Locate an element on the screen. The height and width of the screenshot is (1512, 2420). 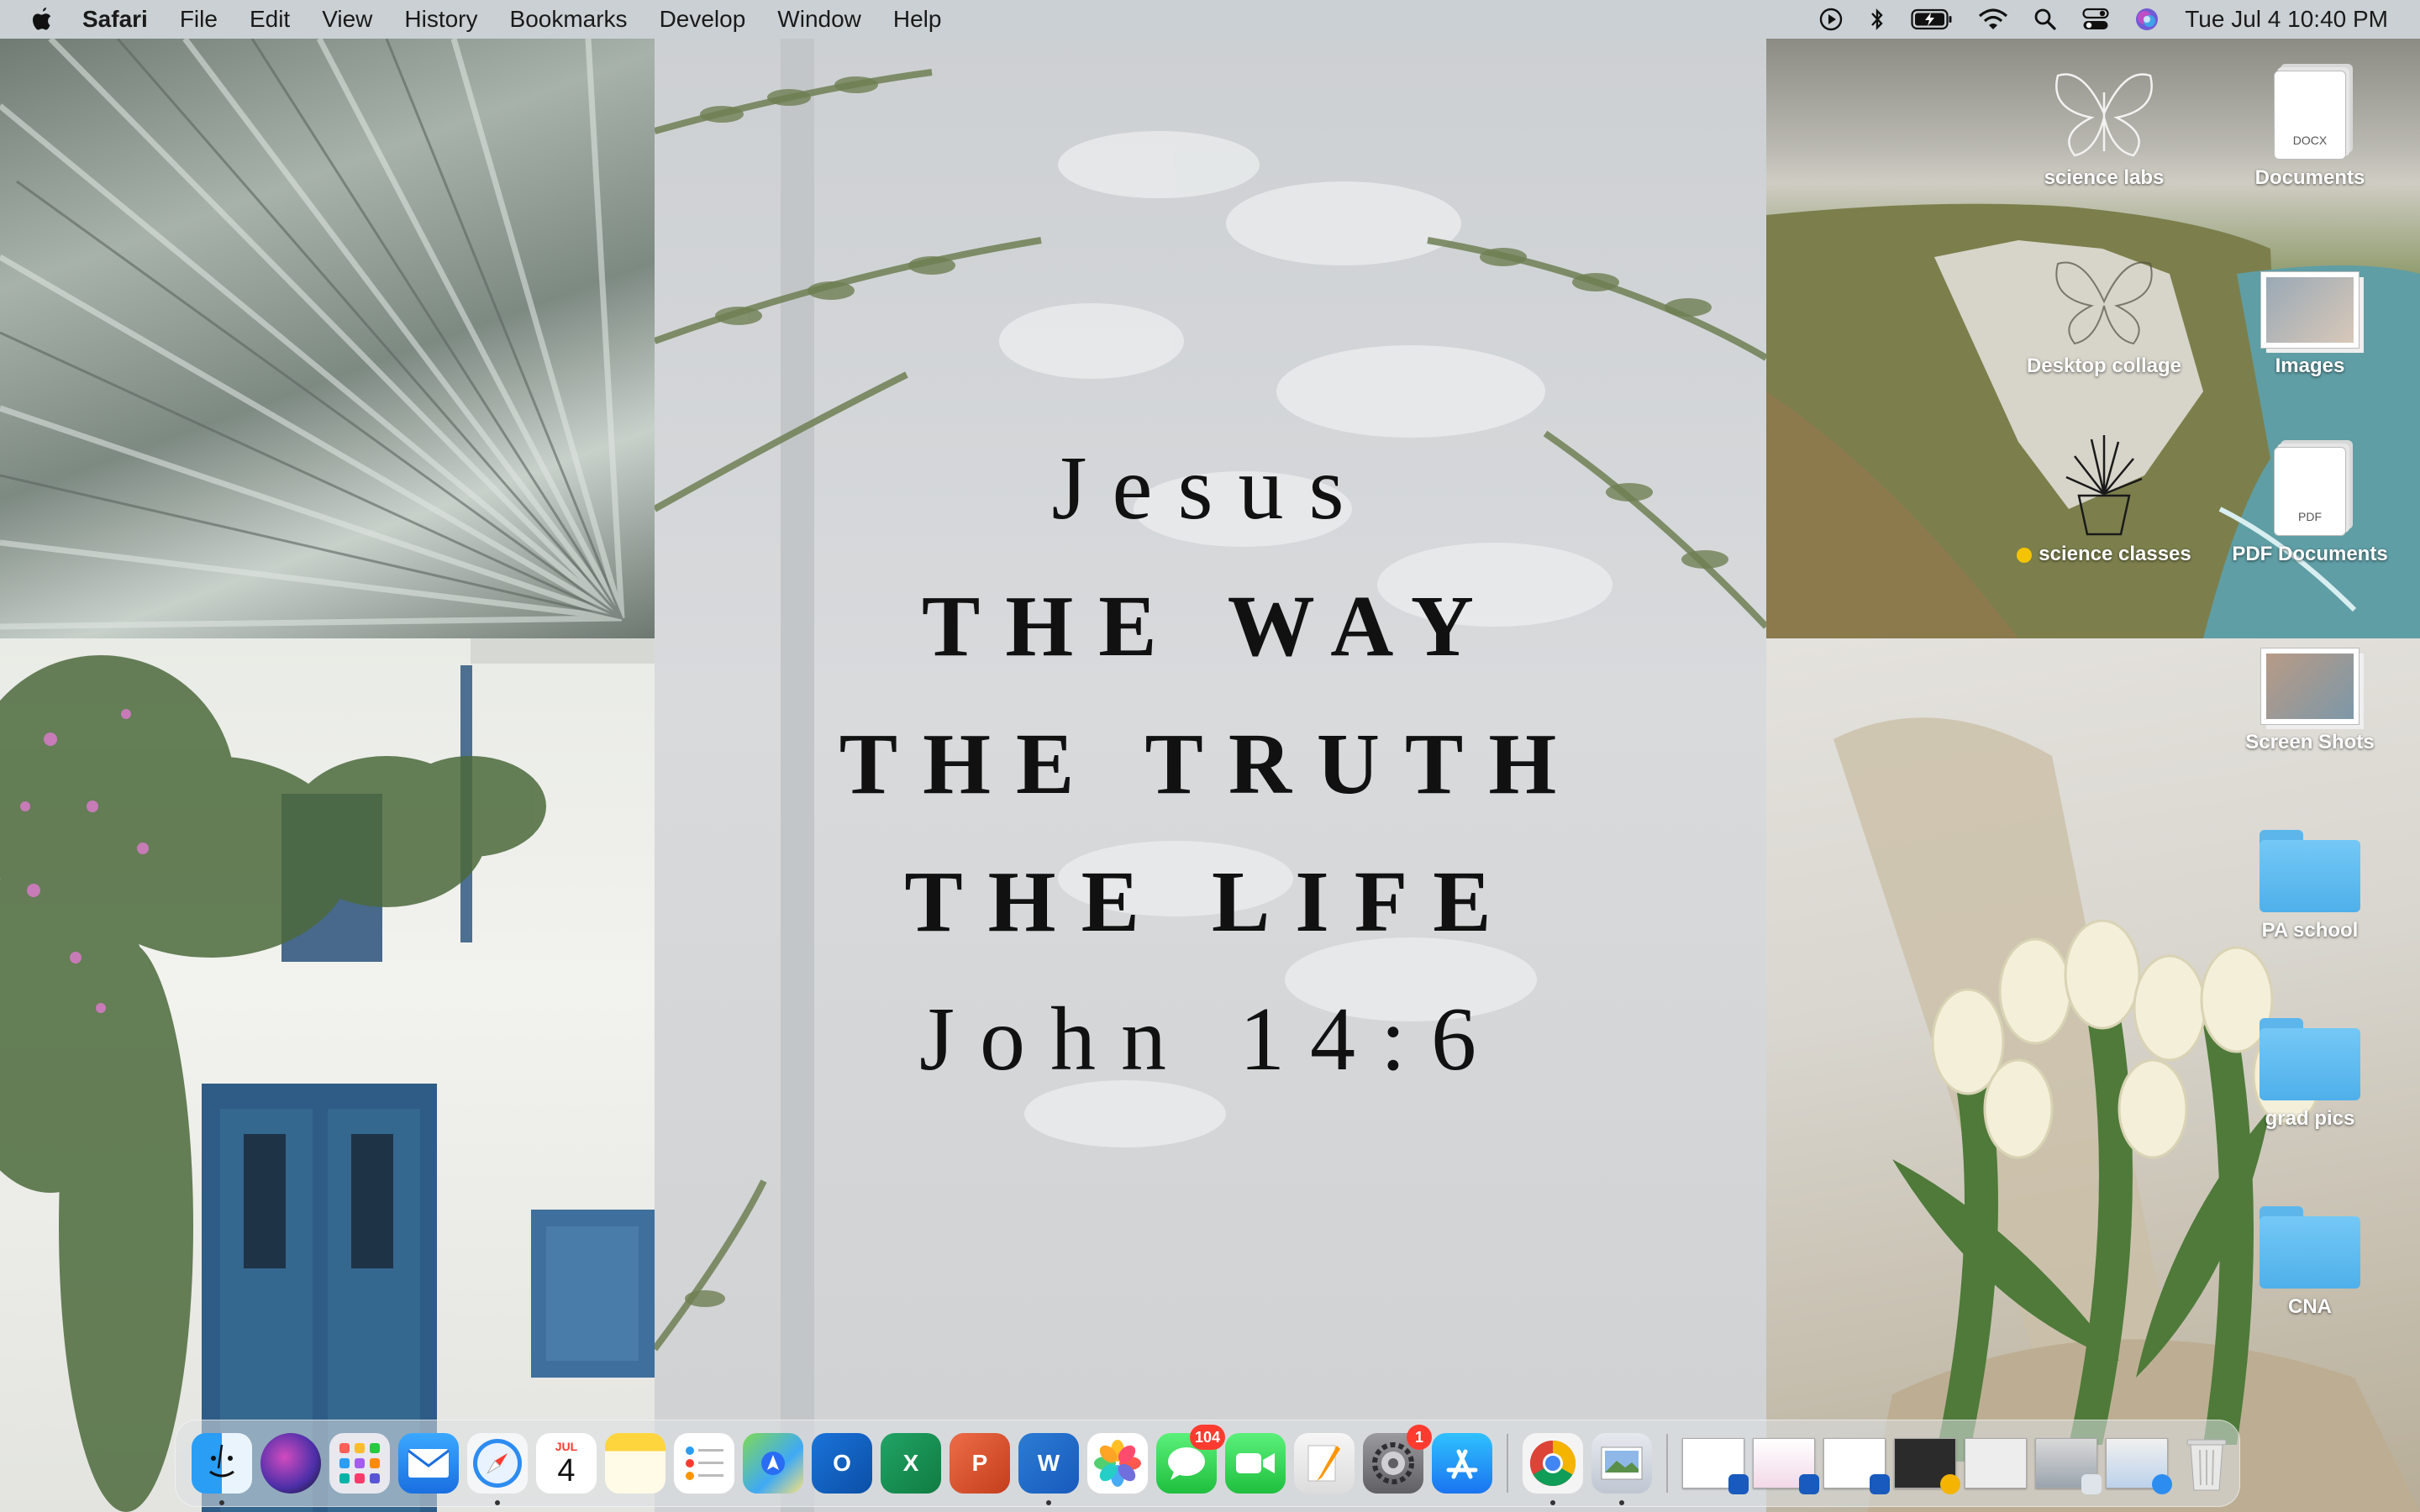
menu-file: File is located at coordinates (199, 19).